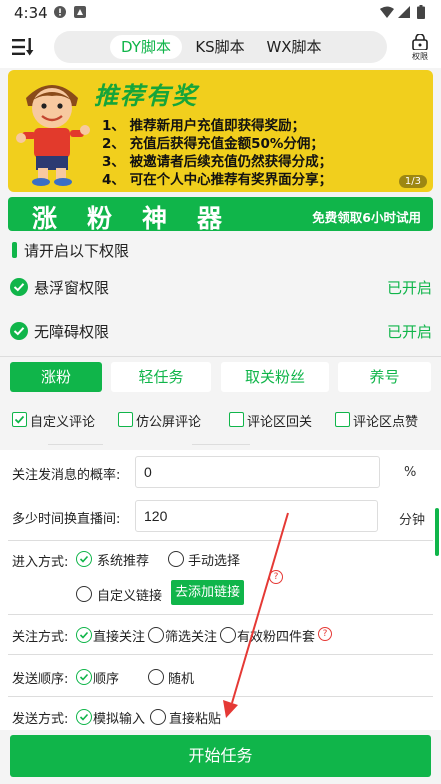 The width and height of the screenshot is (441, 784). Describe the element at coordinates (280, 422) in the screenshot. I see `option-label: 评论区回关` at that location.